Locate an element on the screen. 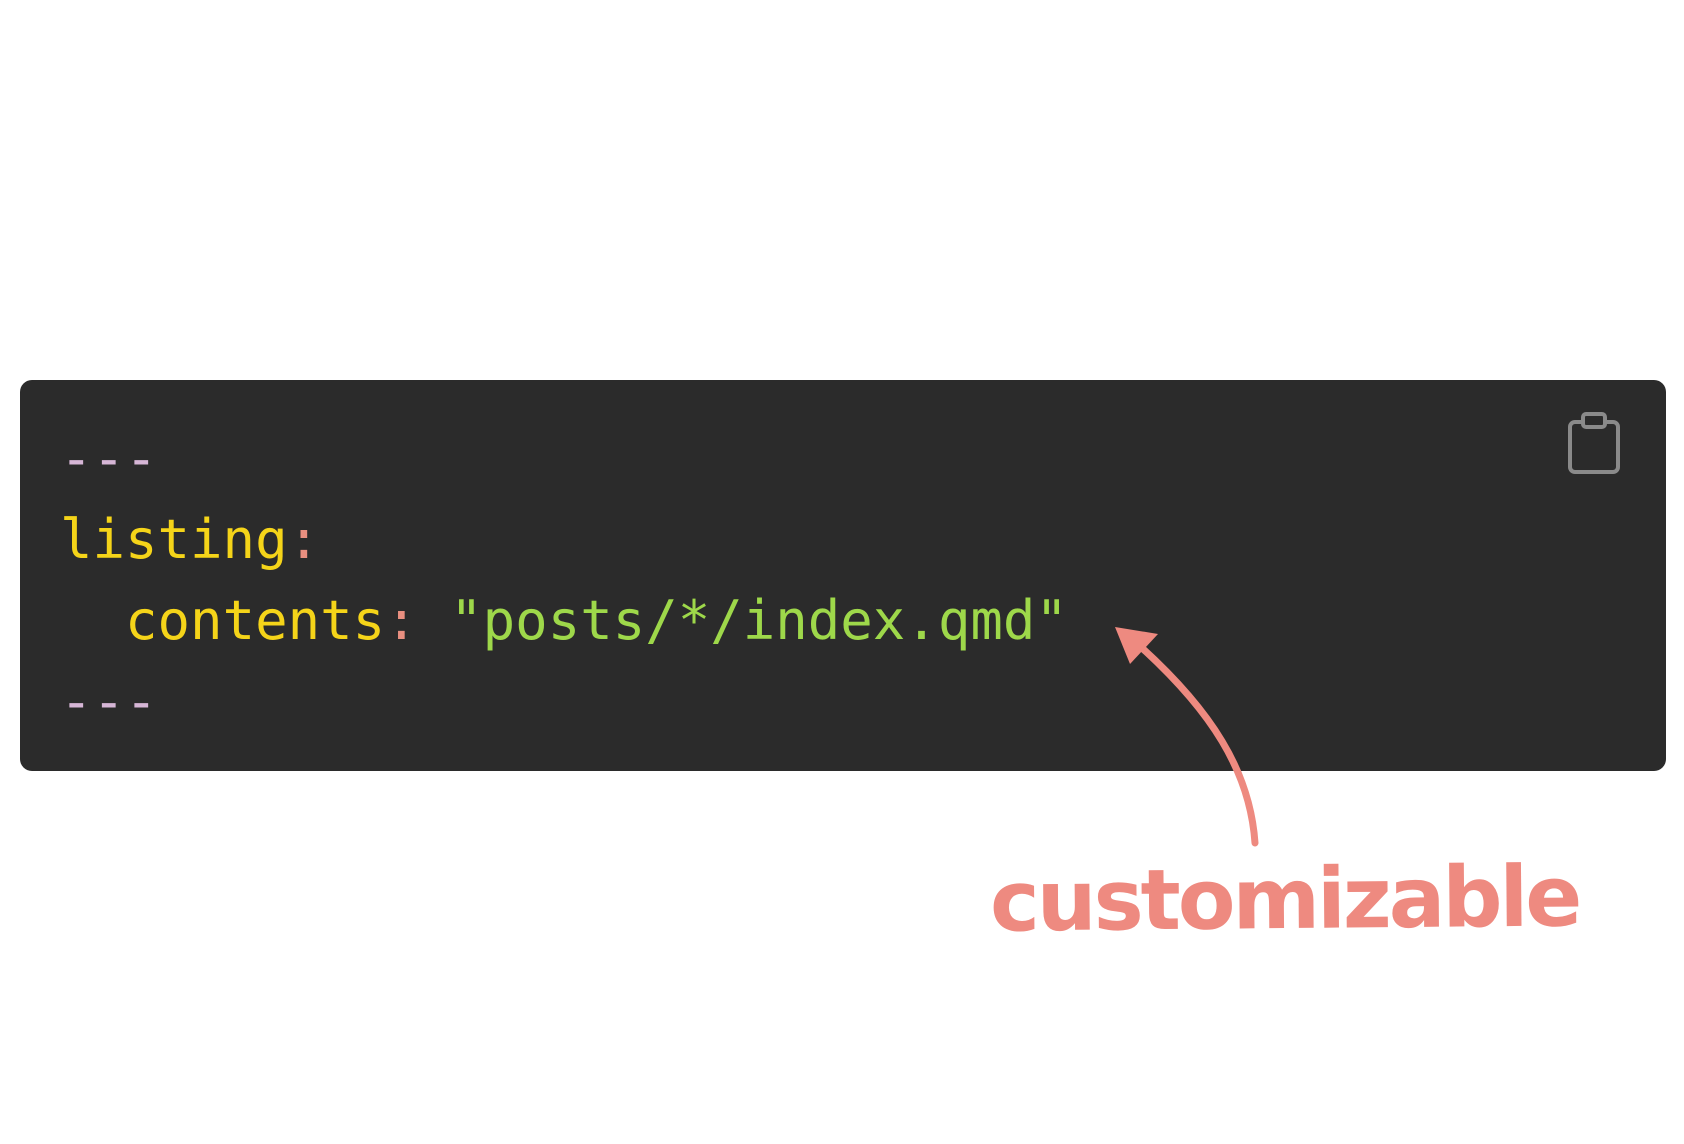 The image size is (1684, 1144). yaml-key-listing: listing is located at coordinates (174, 539).